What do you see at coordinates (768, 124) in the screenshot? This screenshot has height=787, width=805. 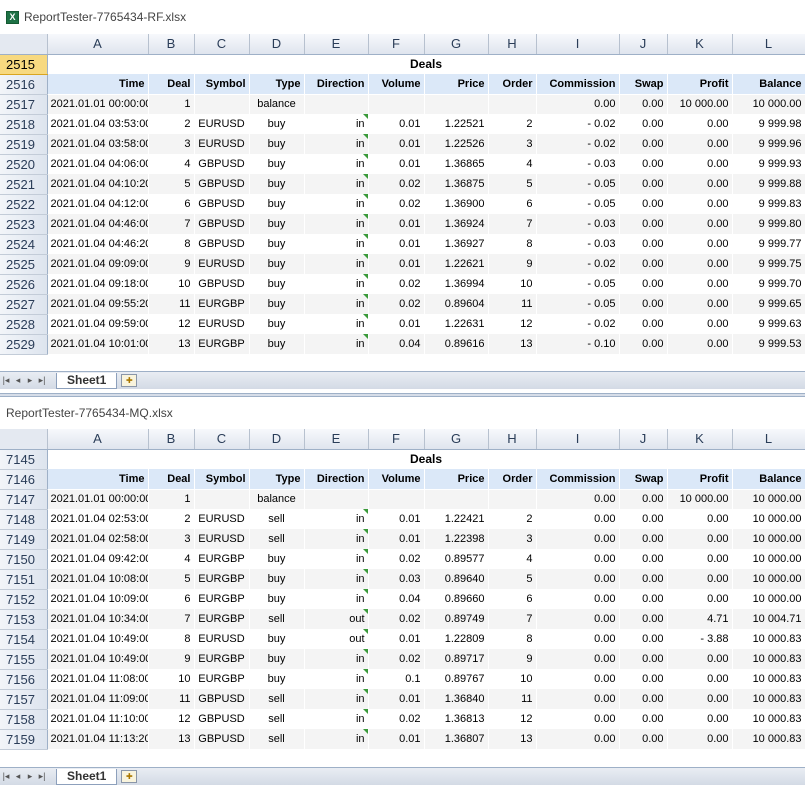 I see `table-cell: 9 999.98` at bounding box center [768, 124].